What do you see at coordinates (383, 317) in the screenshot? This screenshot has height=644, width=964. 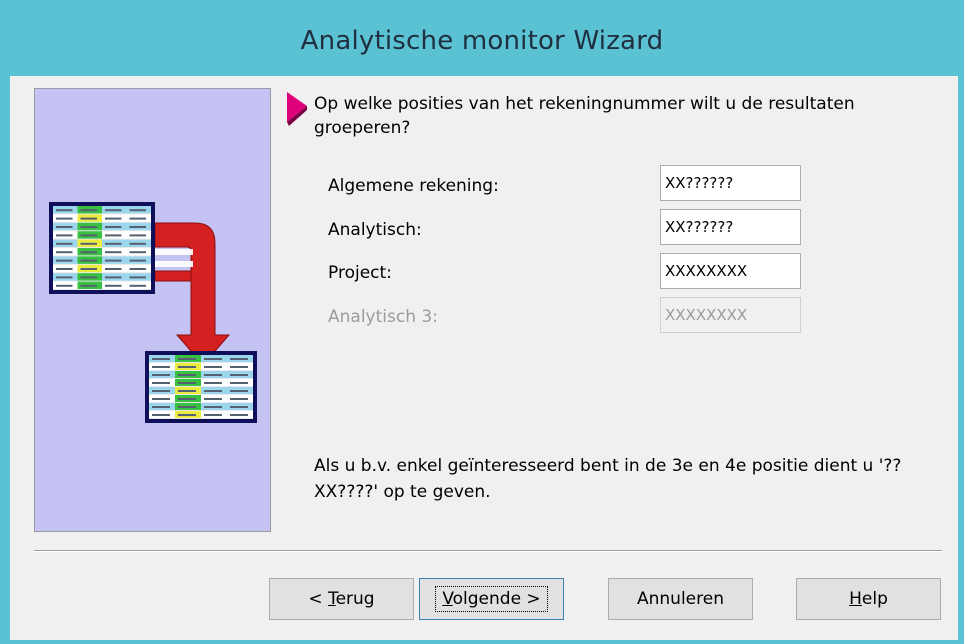 I see `field-label-analytisch-3: Analytisch 3:` at bounding box center [383, 317].